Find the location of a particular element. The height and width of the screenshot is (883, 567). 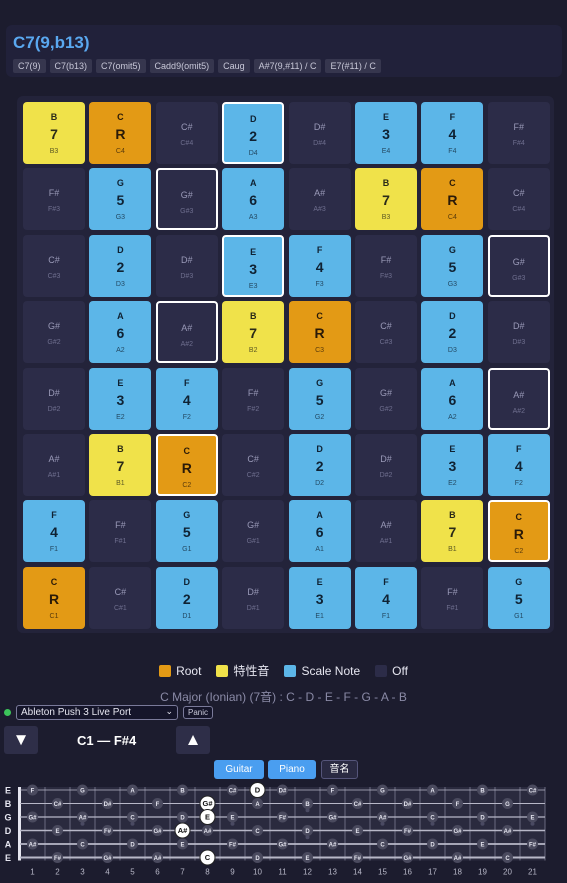

octave-up-button: ▲ is located at coordinates (193, 740).